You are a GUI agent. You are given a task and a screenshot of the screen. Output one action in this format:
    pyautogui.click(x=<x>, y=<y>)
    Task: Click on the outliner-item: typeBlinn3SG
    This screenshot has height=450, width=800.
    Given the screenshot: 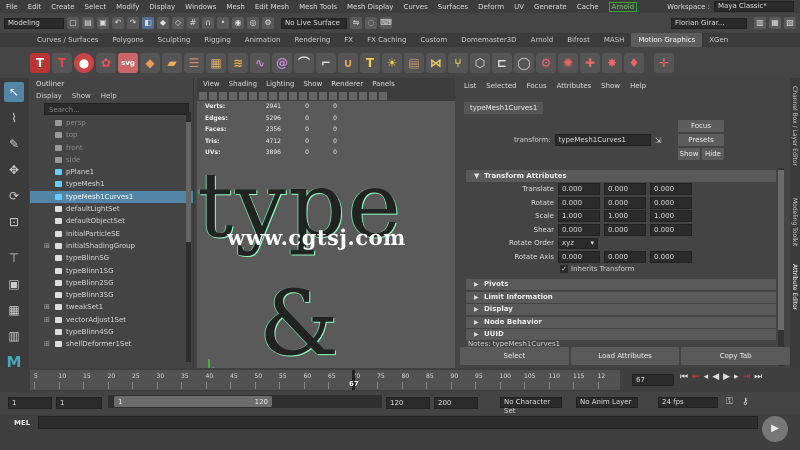 What is the action you would take?
    pyautogui.click(x=111, y=295)
    